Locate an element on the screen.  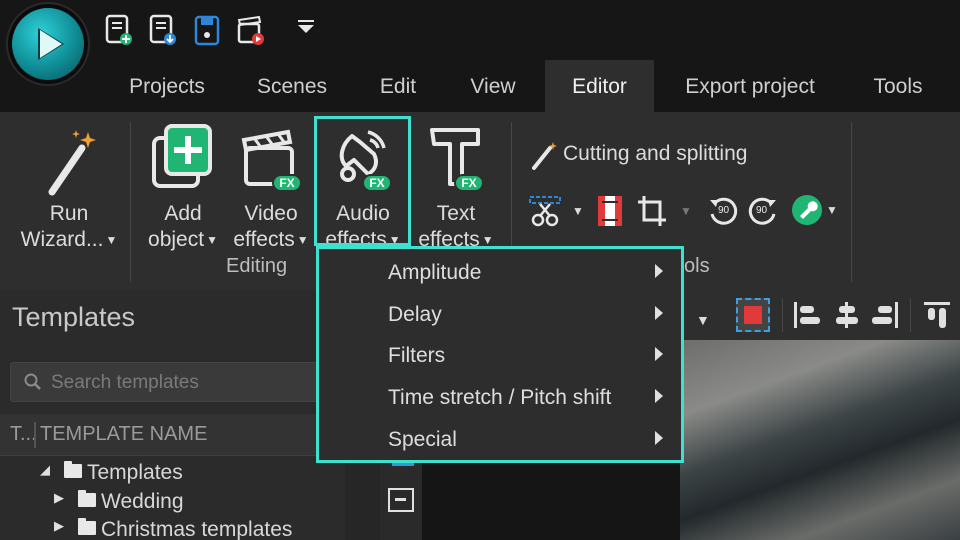
text-effects-line1: Text is located at coordinates (456, 213).